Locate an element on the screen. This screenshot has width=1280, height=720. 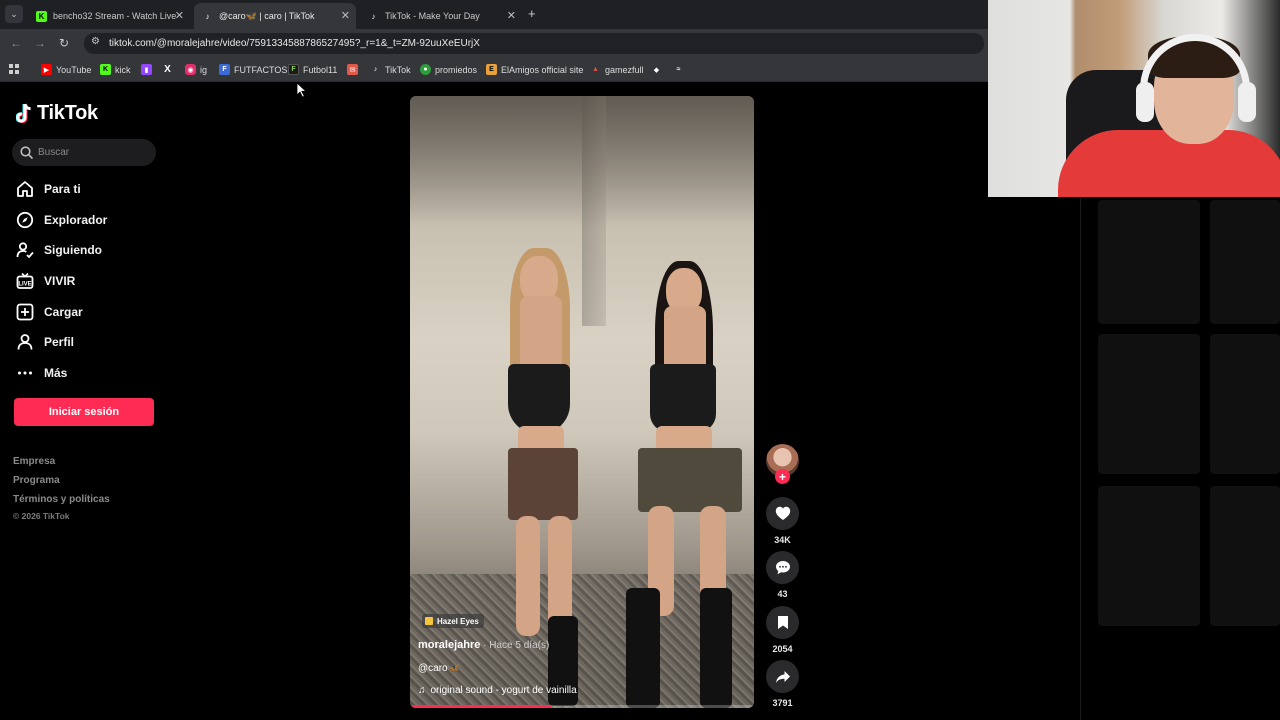
login-button: Iniciar sesión is located at coordinates (84, 412).